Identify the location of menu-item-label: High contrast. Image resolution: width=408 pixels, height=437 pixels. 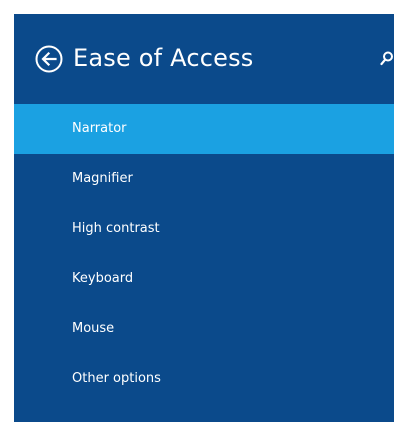
(116, 228).